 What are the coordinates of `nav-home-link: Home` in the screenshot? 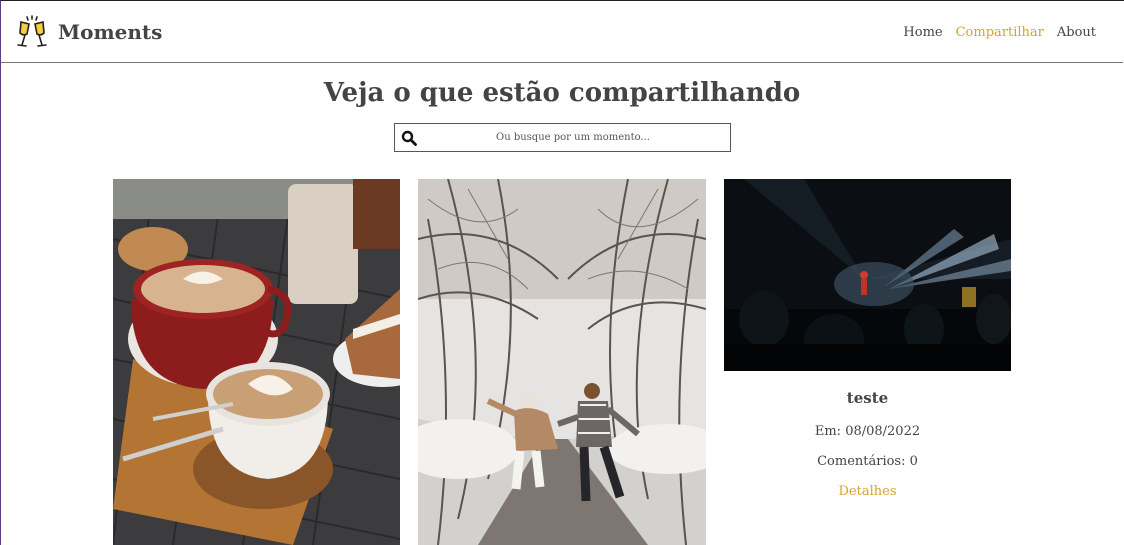 It's located at (922, 32).